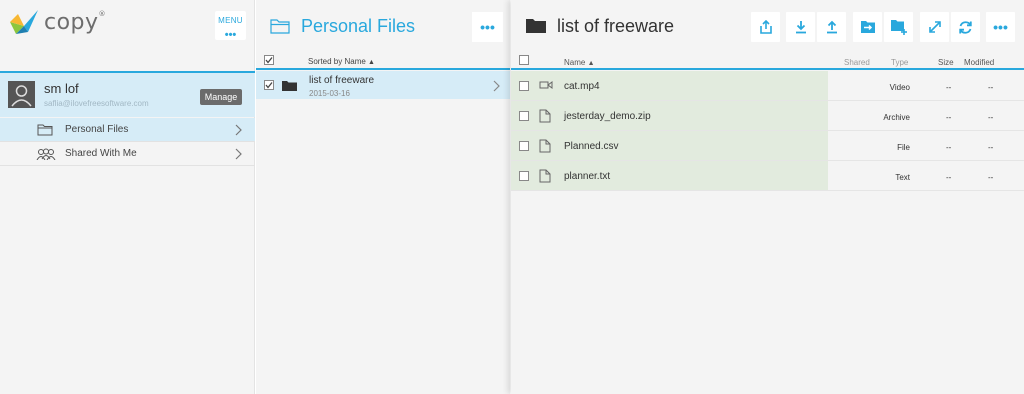 Image resolution: width=1024 pixels, height=394 pixels. I want to click on sidebar-item-personal-files: Personal Files, so click(127, 130).